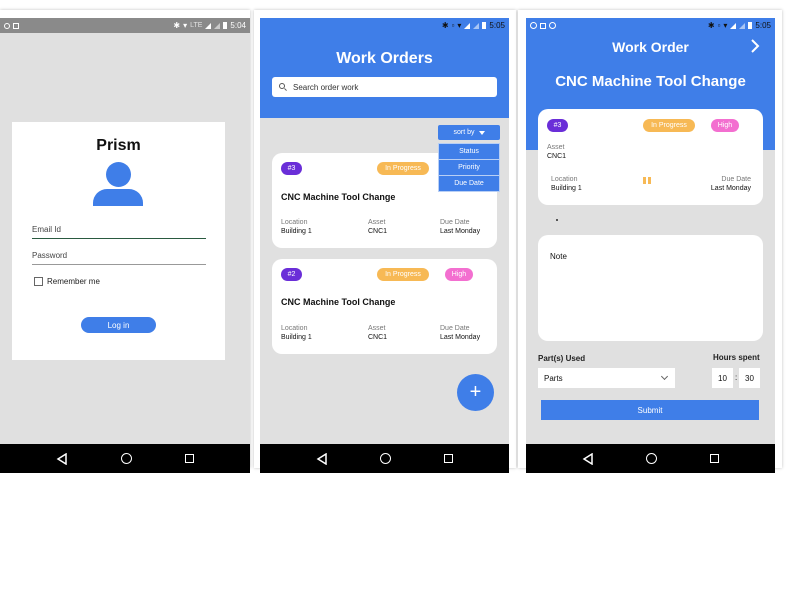 The image size is (789, 592). Describe the element at coordinates (469, 183) in the screenshot. I see `sort-option-due-date: Due Date` at that location.